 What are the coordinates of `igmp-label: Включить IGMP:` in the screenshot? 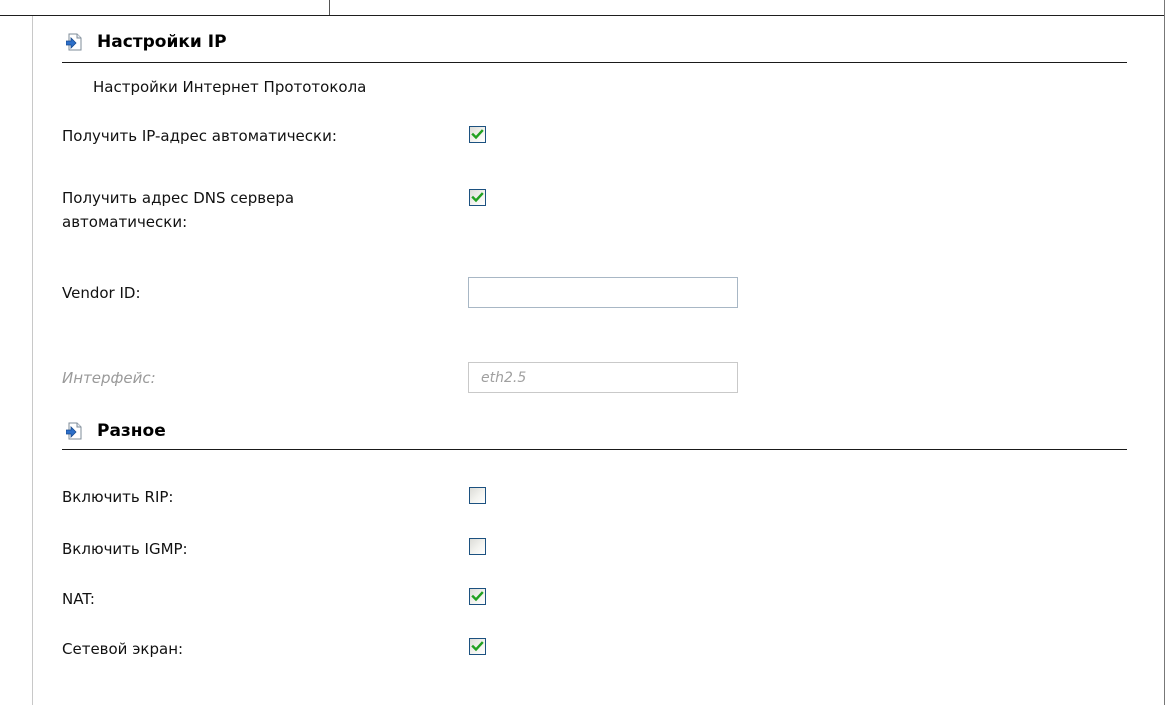 It's located at (125, 549).